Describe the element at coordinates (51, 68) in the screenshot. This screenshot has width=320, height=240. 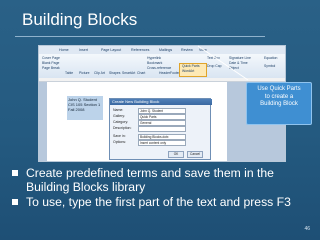
I see `page-break-button: Page Break` at that location.